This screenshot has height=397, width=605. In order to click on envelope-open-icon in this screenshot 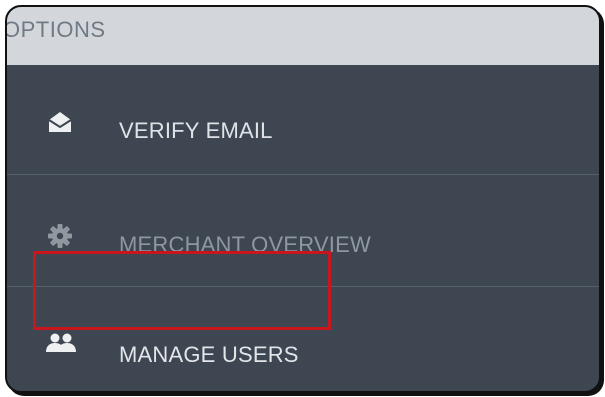, I will do `click(60, 122)`.